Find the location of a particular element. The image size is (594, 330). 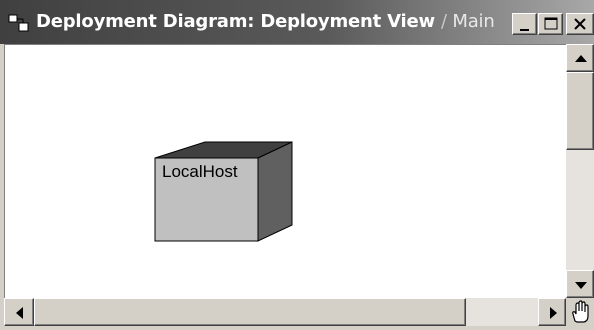

vertical-scroll-thumb is located at coordinates (580, 111).